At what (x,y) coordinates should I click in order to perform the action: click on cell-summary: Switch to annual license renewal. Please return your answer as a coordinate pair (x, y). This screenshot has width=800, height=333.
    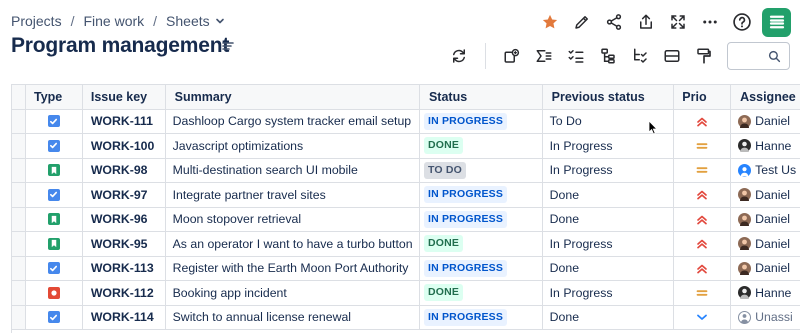
    Looking at the image, I should click on (292, 317).